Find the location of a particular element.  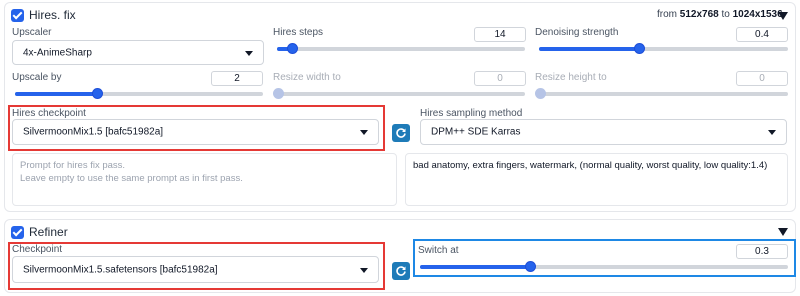

highlight-refiner-checkpoint is located at coordinates (196, 266).